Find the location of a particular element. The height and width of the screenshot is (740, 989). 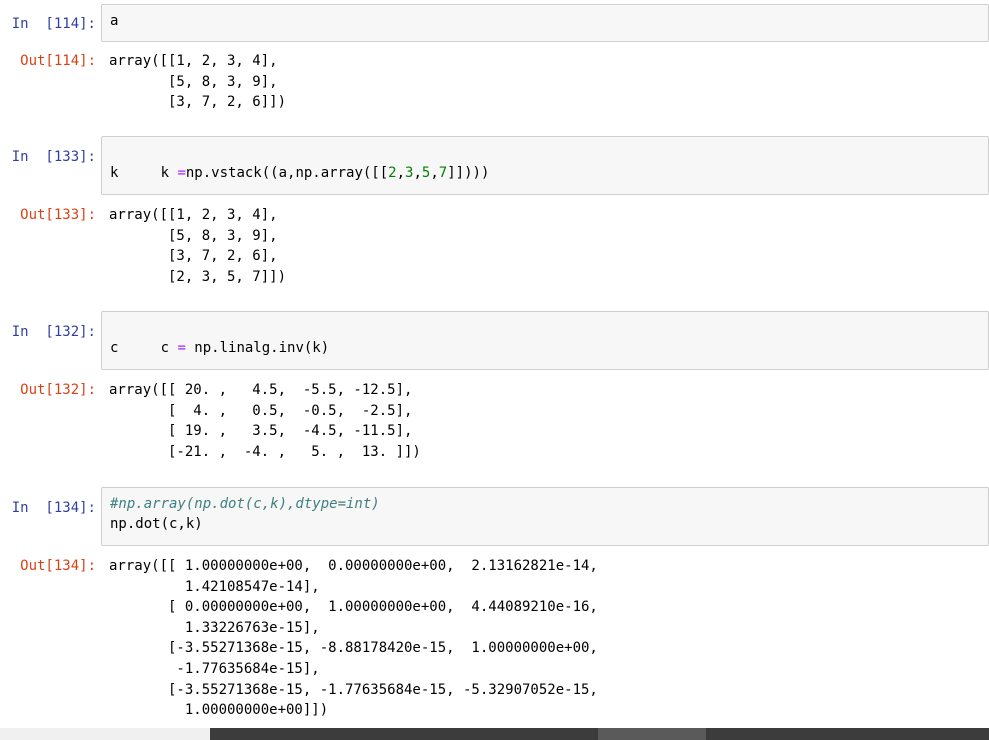

output-line: [3, 7, 2, 6]]) is located at coordinates (198, 102).